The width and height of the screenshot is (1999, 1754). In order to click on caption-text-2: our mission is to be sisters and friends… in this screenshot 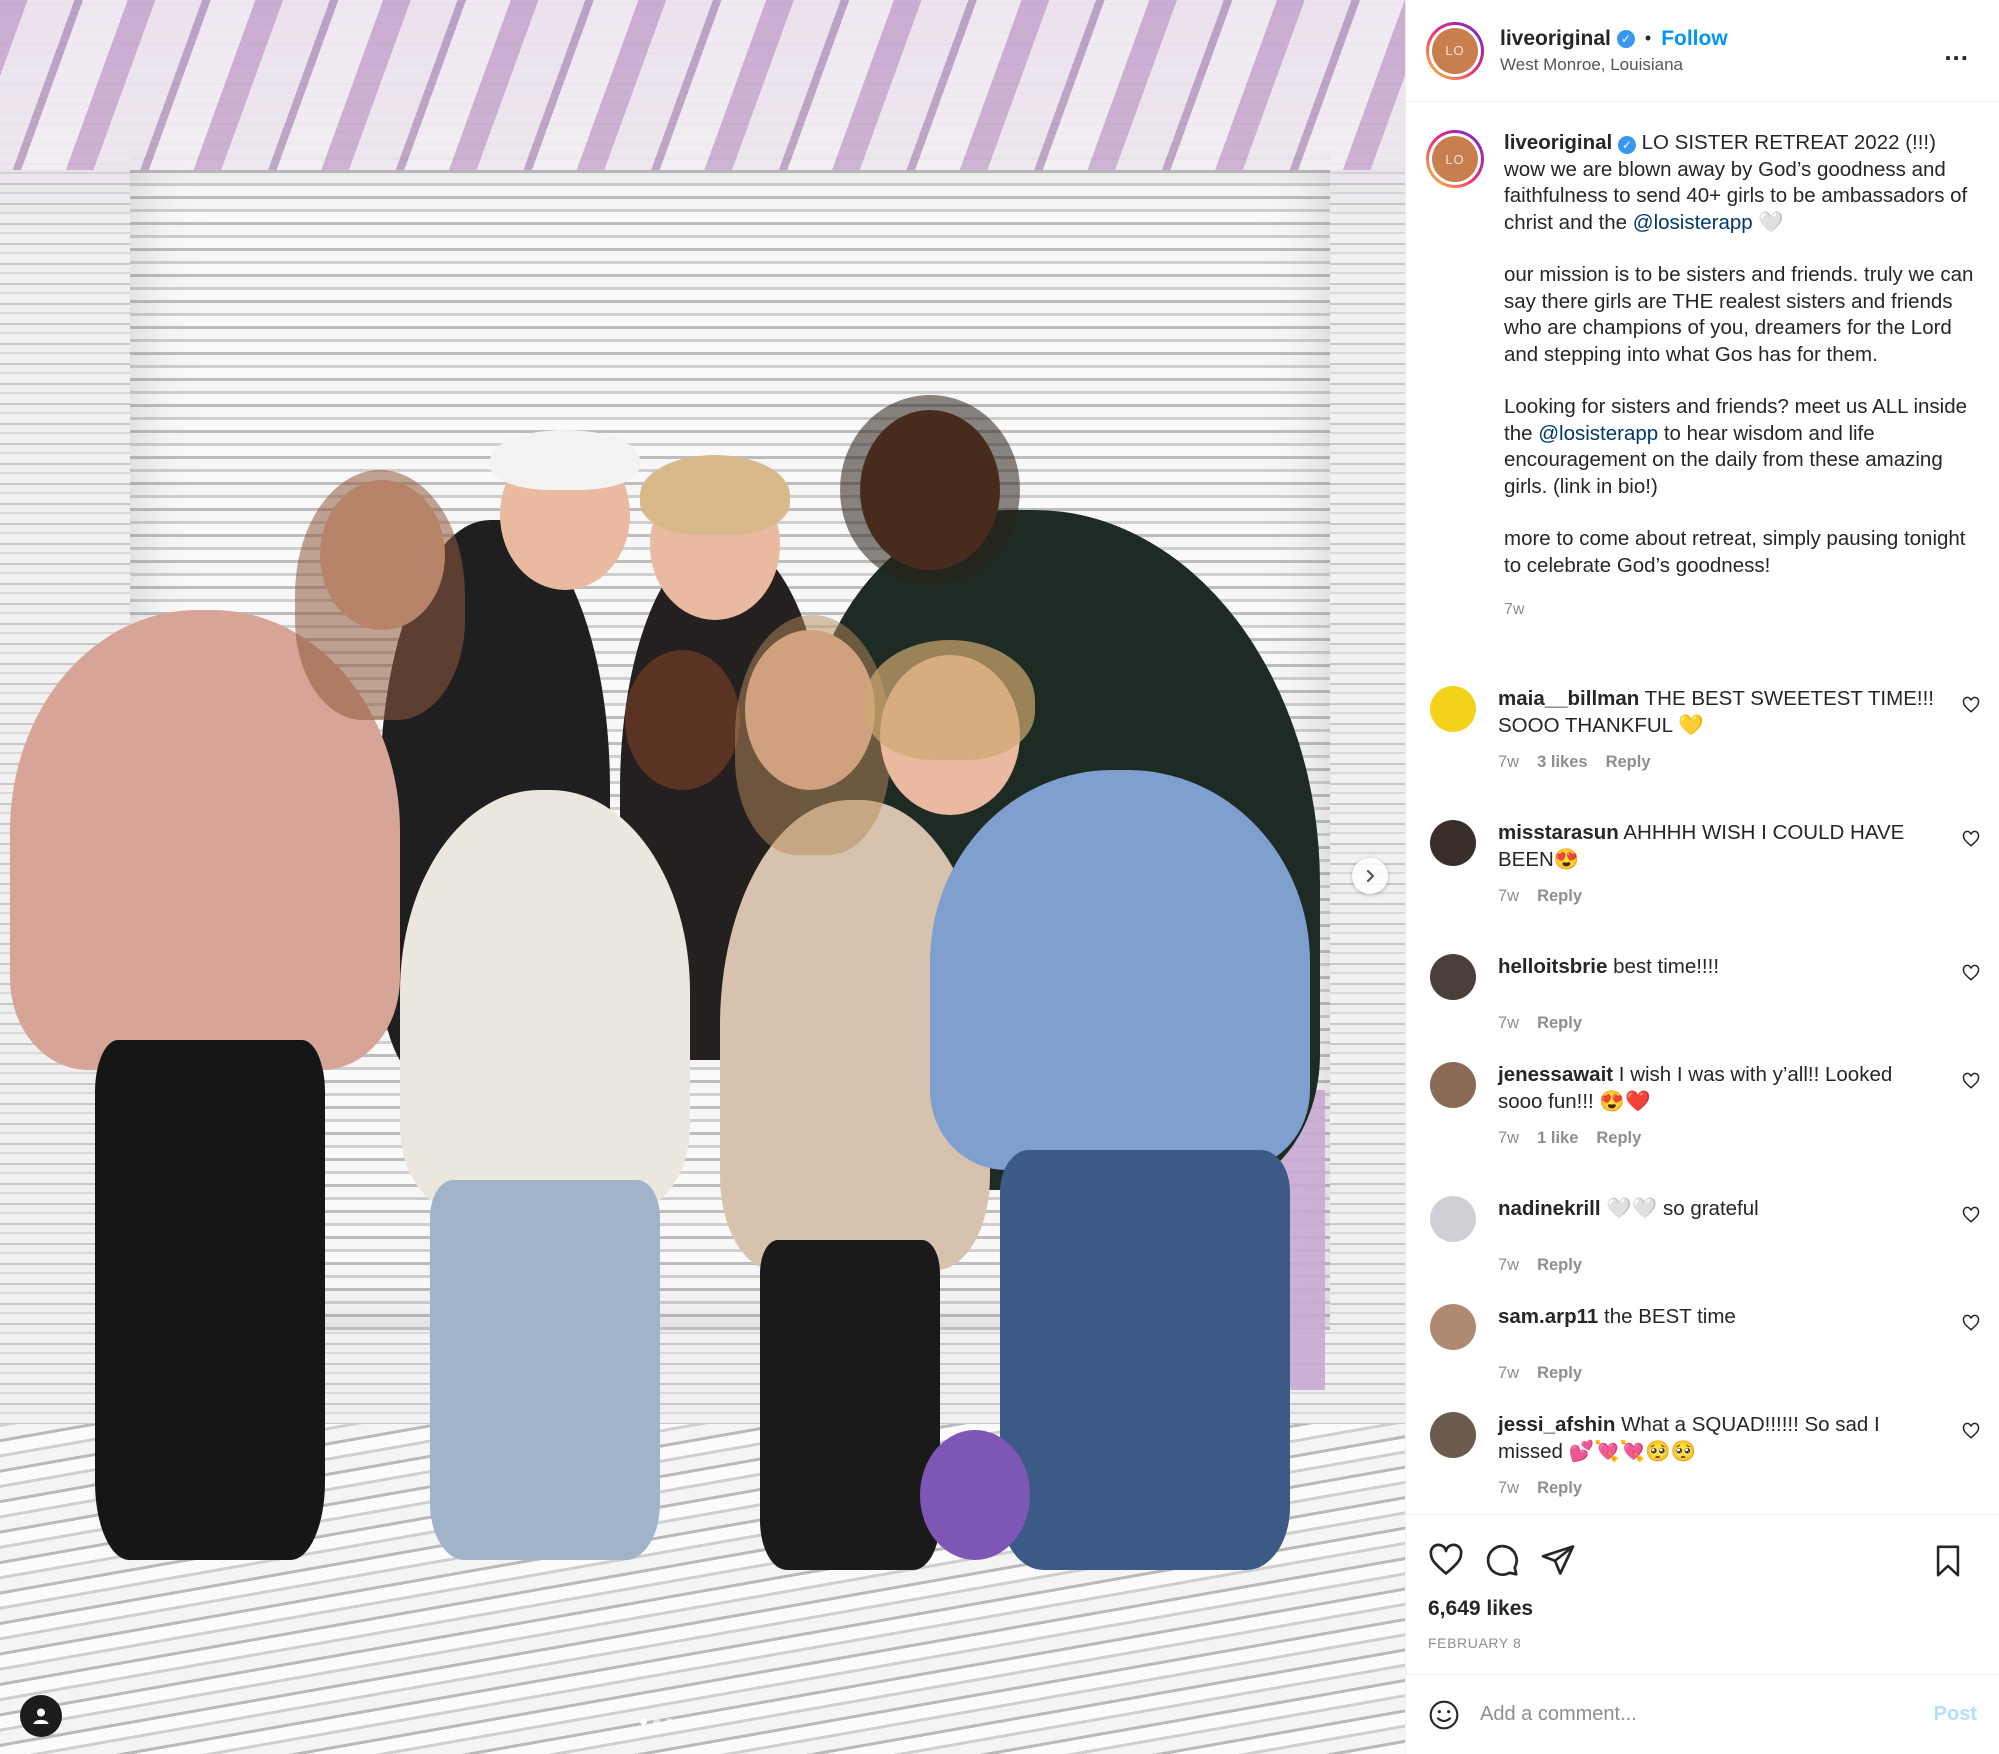, I will do `click(1739, 314)`.